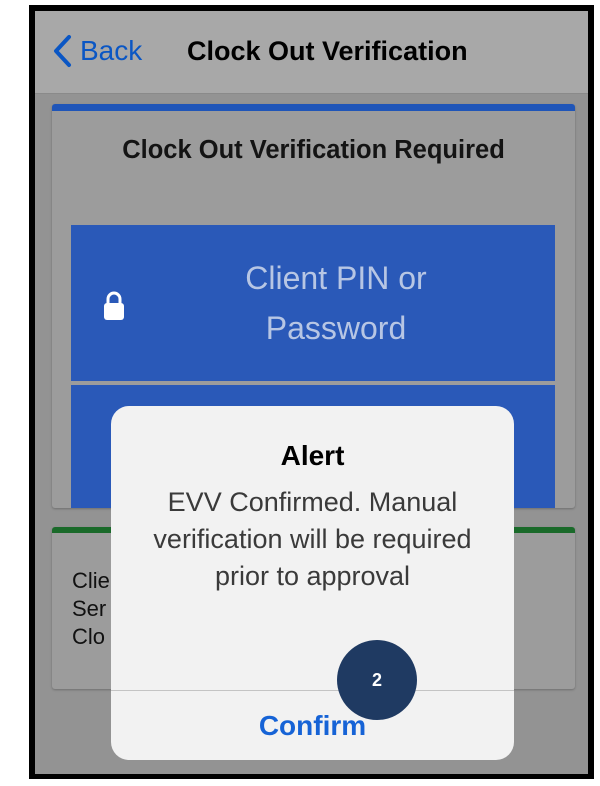 This screenshot has width=600, height=786. Describe the element at coordinates (313, 150) in the screenshot. I see `verification-card-title: Clock Out Verification Required` at that location.